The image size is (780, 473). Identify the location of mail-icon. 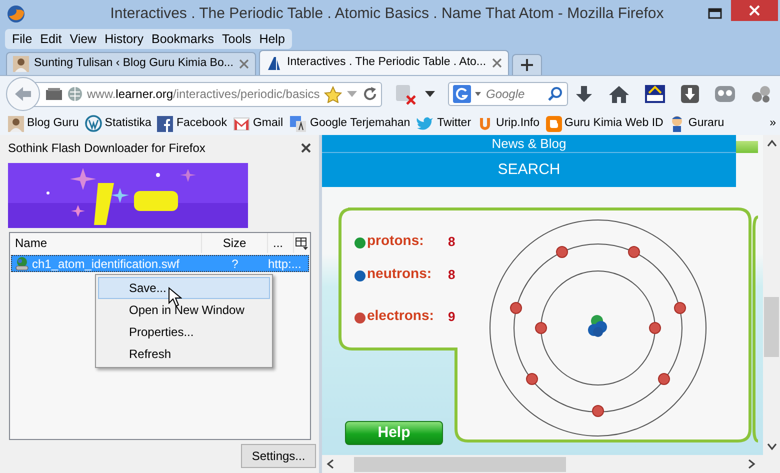
(241, 123).